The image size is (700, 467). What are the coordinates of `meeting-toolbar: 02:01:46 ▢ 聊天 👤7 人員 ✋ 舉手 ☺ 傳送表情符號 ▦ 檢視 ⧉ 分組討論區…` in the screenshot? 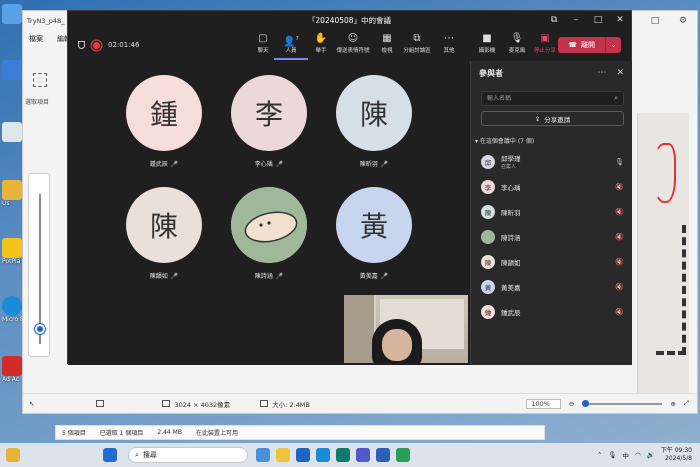 It's located at (349, 45).